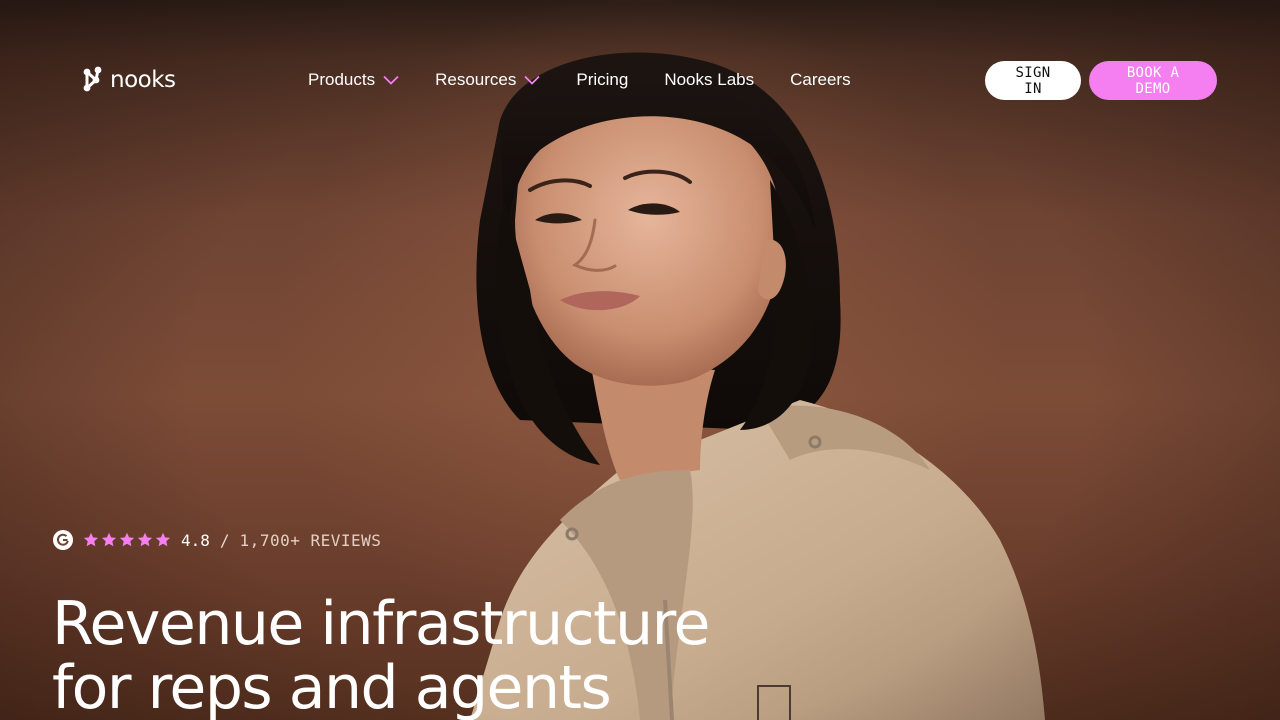  I want to click on sign-in-button: SIGN IN, so click(1033, 80).